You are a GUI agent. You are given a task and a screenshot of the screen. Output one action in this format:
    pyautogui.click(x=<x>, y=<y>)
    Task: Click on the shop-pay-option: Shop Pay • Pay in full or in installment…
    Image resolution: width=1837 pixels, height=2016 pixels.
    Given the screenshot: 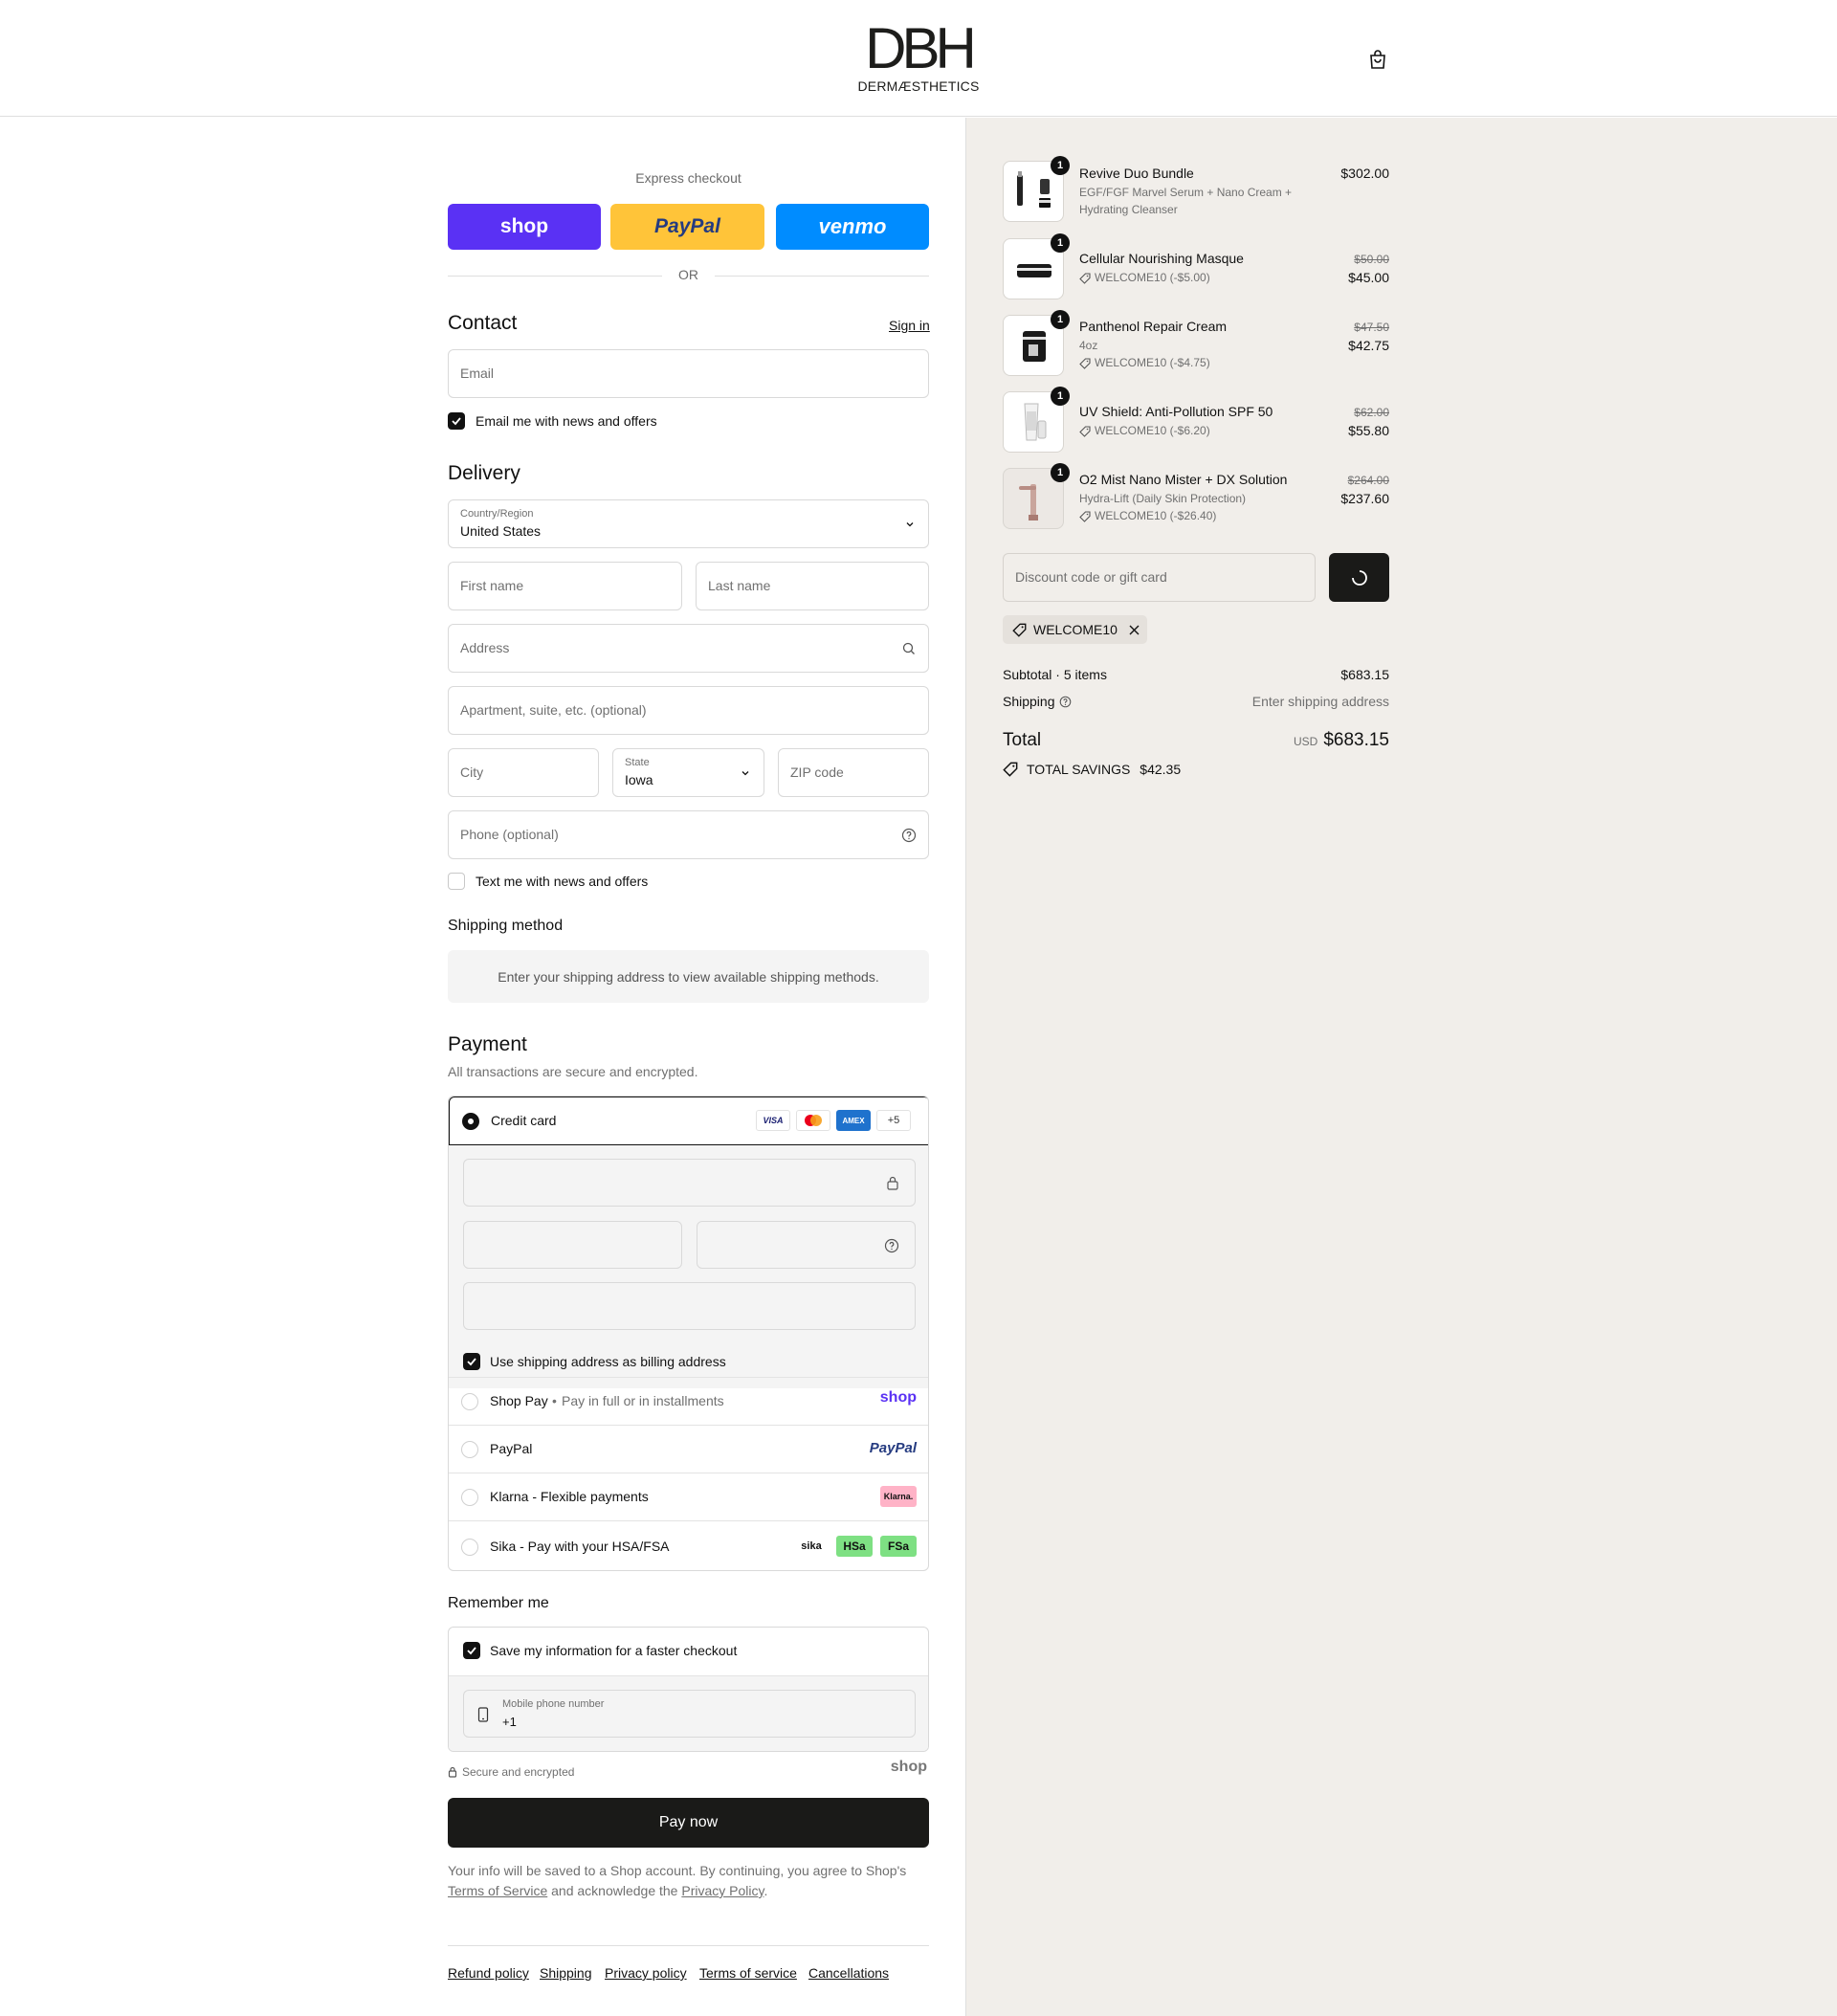 What is the action you would take?
    pyautogui.click(x=688, y=1401)
    